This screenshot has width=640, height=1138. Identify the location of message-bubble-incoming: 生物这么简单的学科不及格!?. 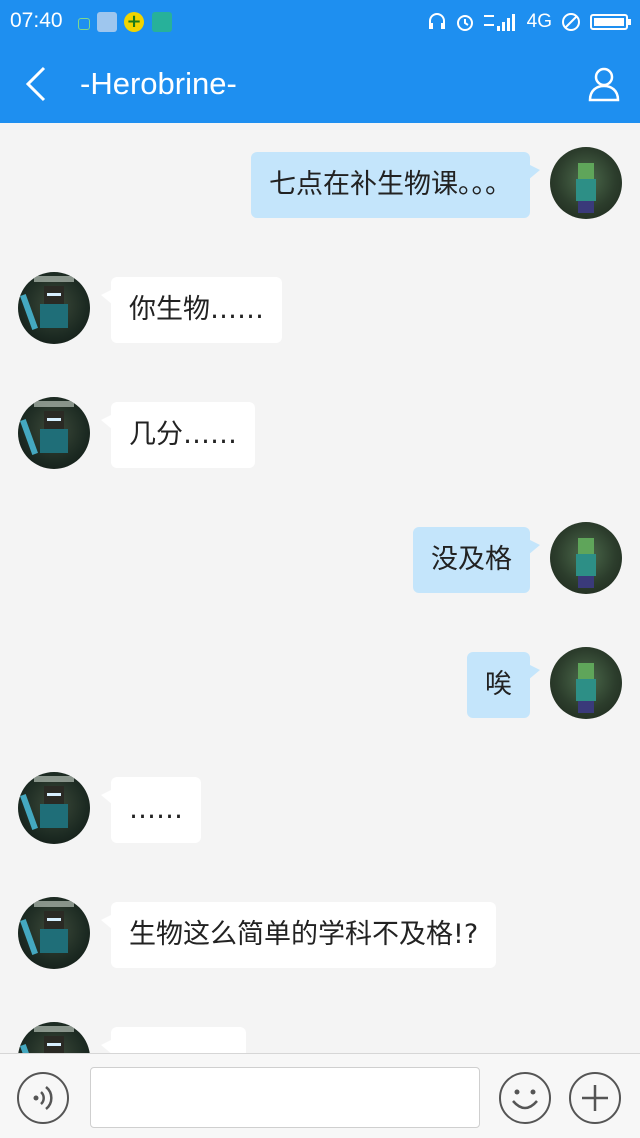
(298, 935).